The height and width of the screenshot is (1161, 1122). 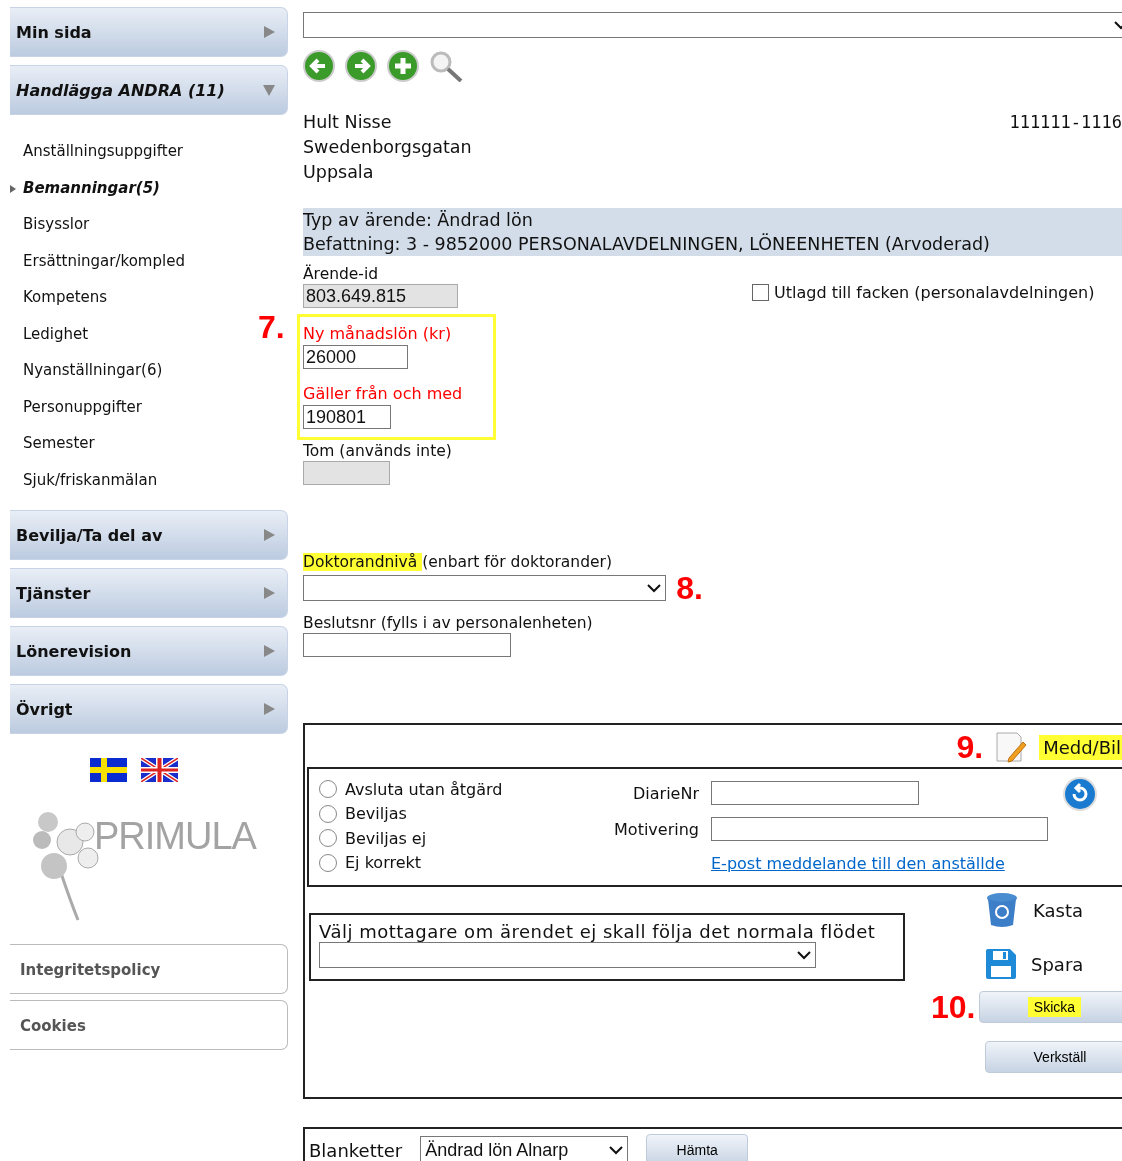 I want to click on select-field: Ändrad lön Alnarp, so click(x=524, y=1148).